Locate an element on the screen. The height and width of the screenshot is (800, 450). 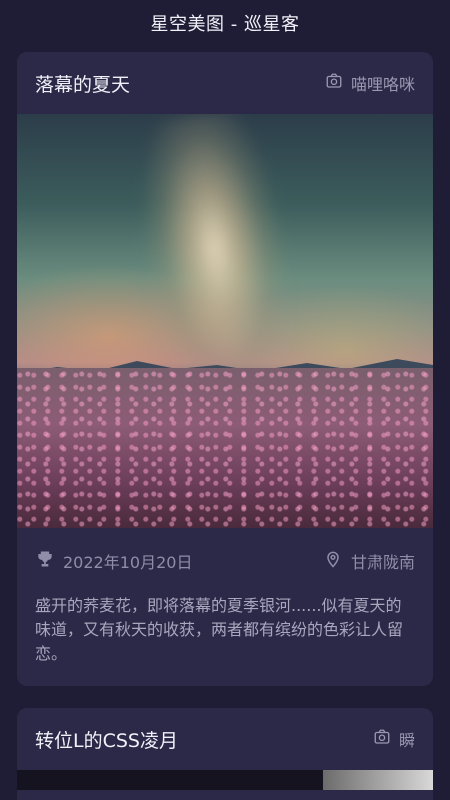
photo-highlight is located at coordinates (378, 780).